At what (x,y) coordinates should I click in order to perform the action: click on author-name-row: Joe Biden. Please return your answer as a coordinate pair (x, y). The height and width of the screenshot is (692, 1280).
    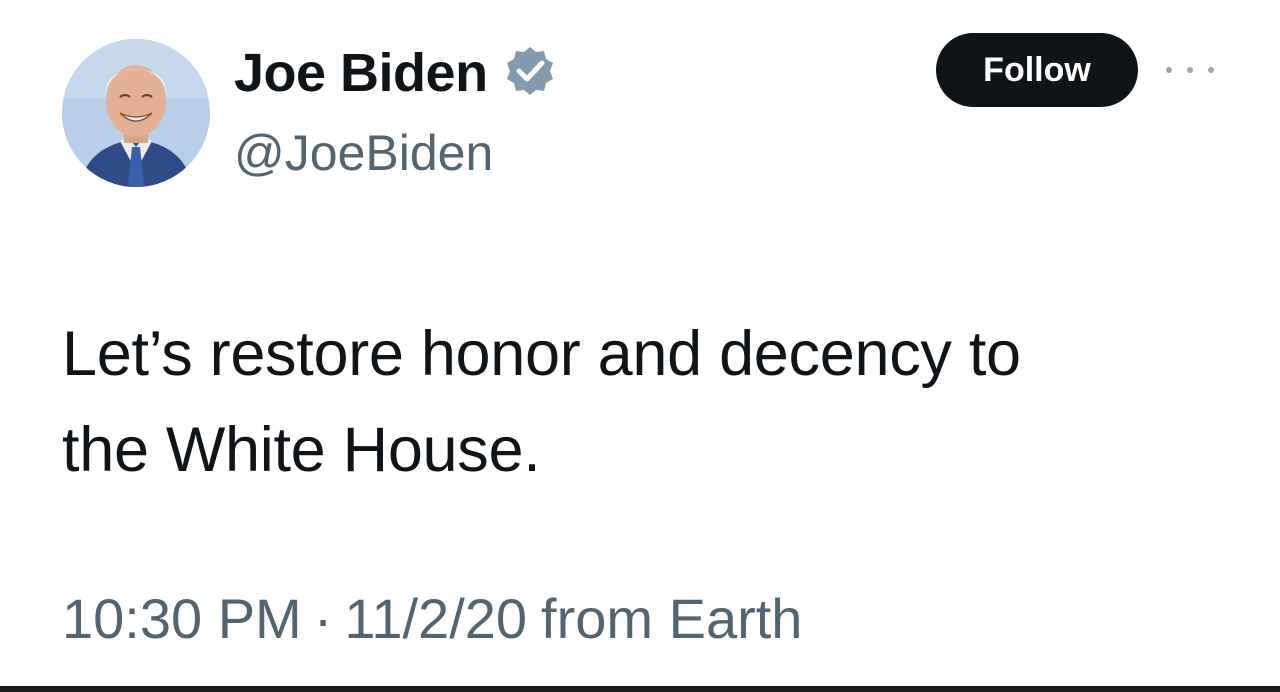
    Looking at the image, I should click on (397, 73).